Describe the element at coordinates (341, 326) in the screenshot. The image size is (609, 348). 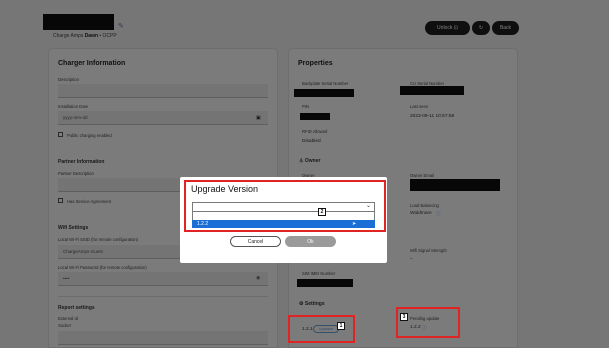
I see `annotation-marker-1: 1` at that location.